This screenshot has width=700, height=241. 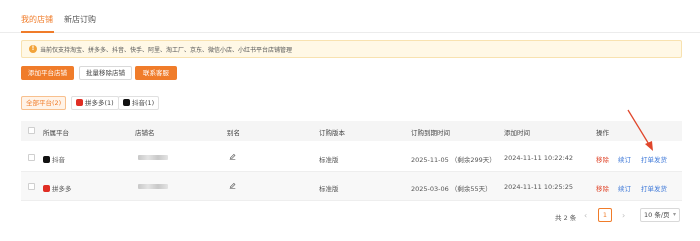 What do you see at coordinates (640, 130) in the screenshot?
I see `annotation-arrow-icon` at bounding box center [640, 130].